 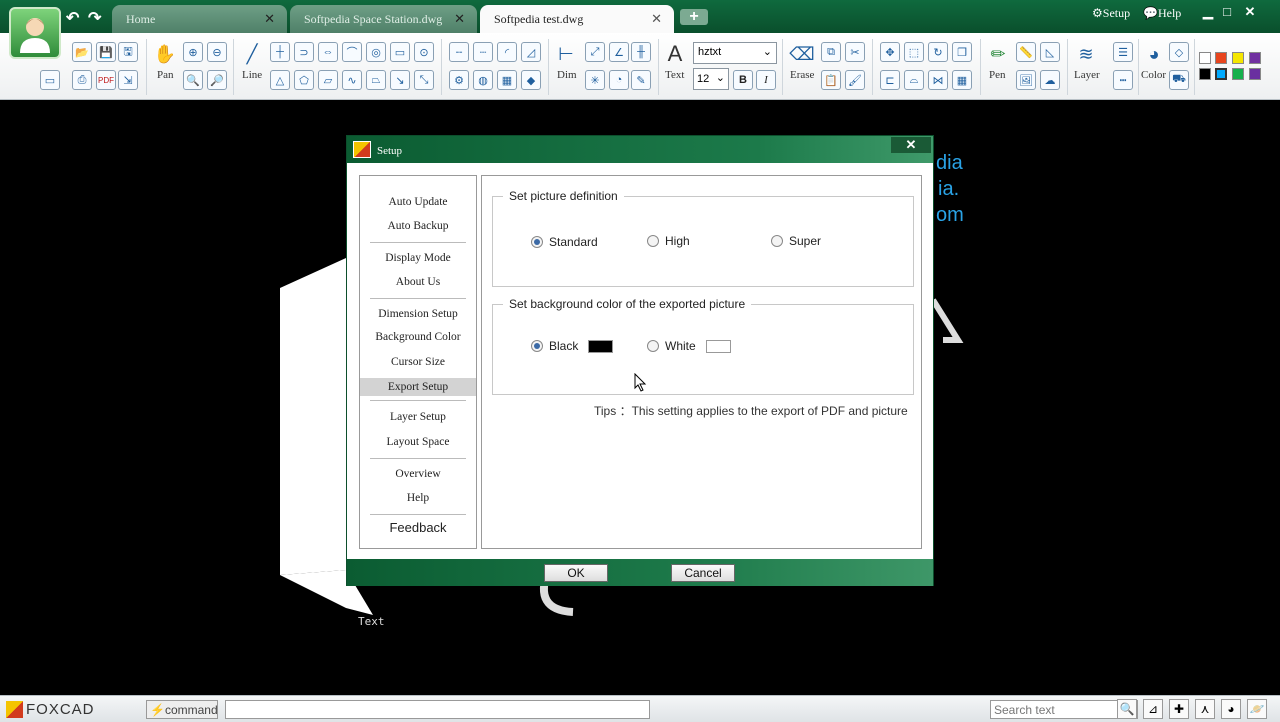 I want to click on line-weight-icon: ☰, so click(x=1123, y=52).